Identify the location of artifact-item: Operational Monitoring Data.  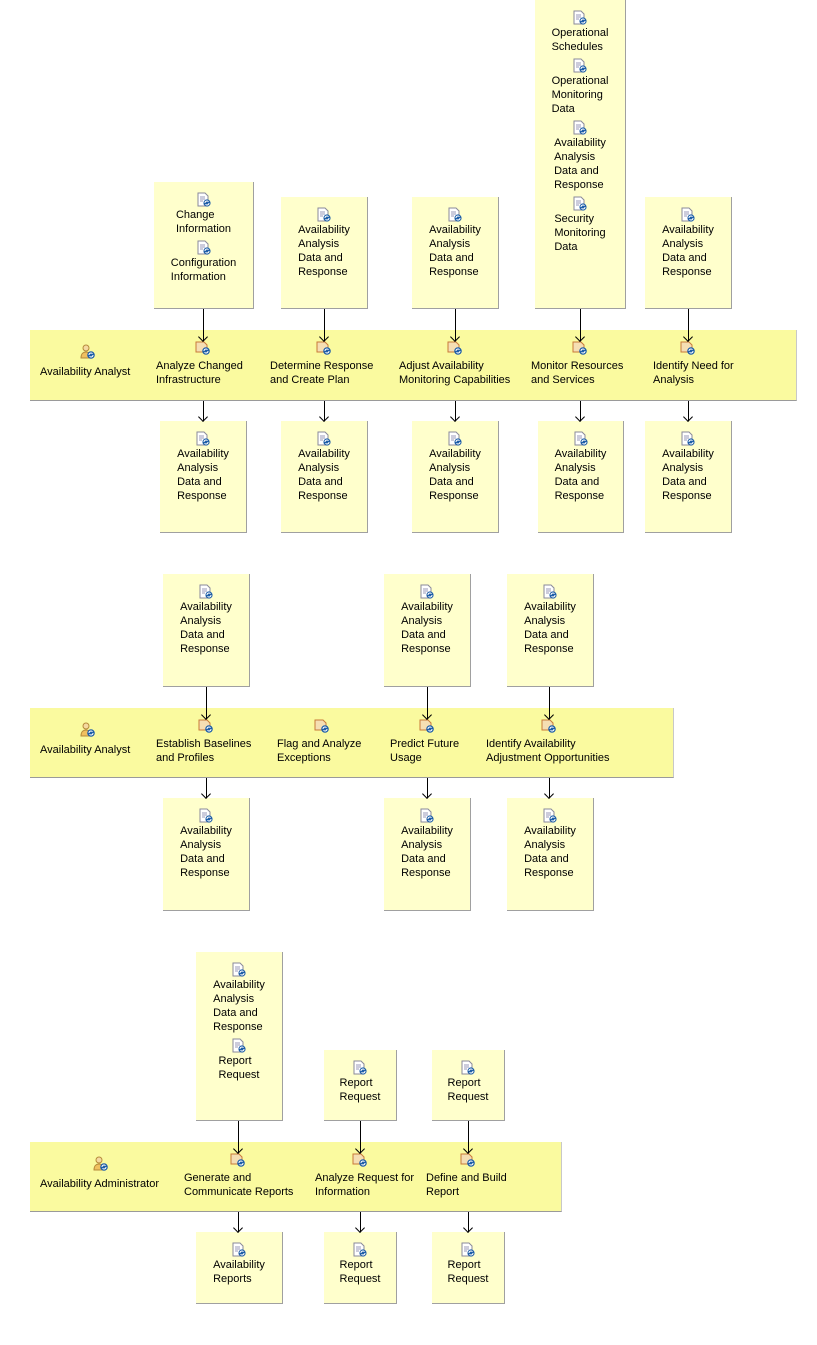
(580, 87).